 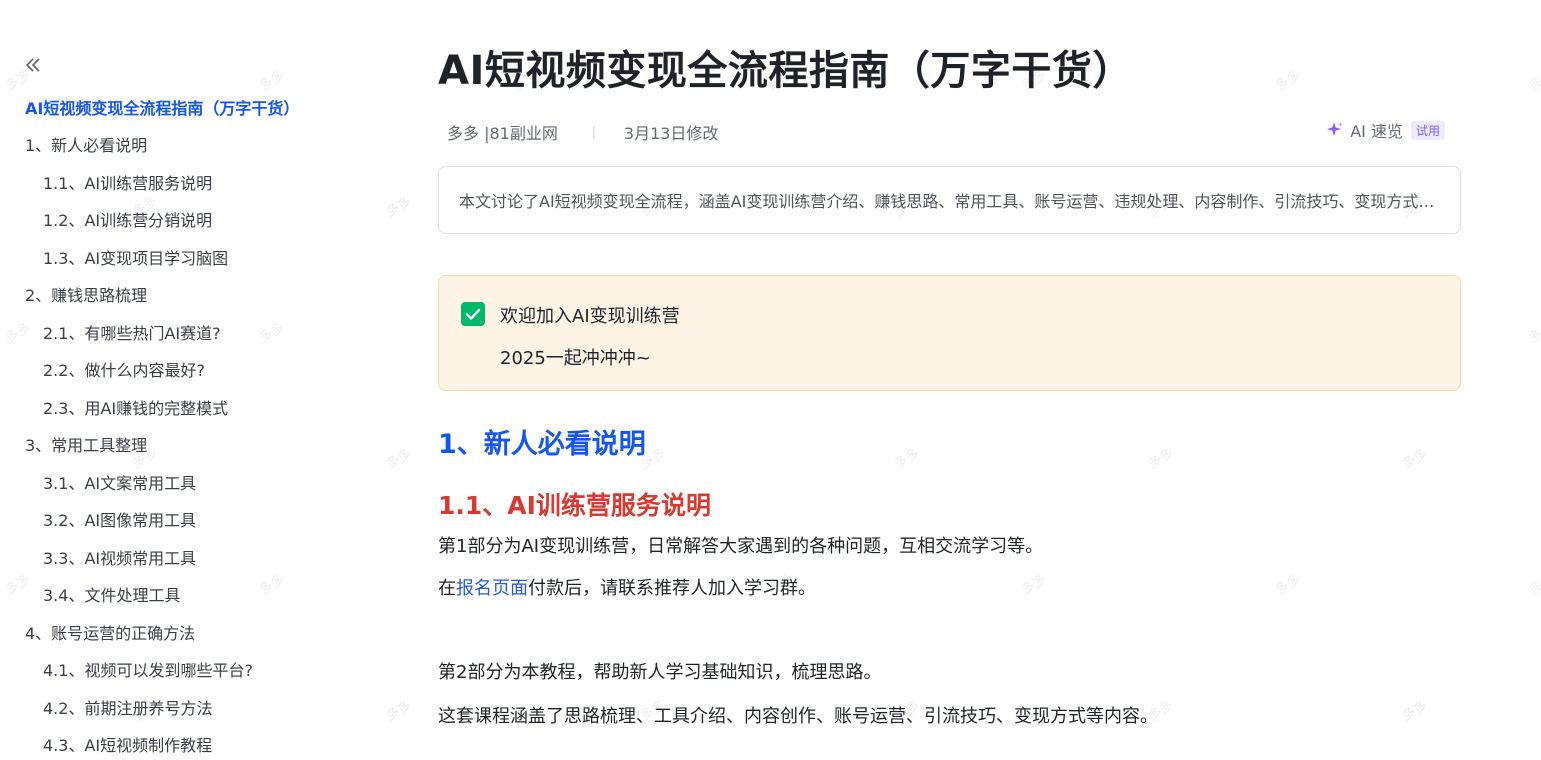 What do you see at coordinates (671, 133) in the screenshot?
I see `modified-time: 3月13日修改` at bounding box center [671, 133].